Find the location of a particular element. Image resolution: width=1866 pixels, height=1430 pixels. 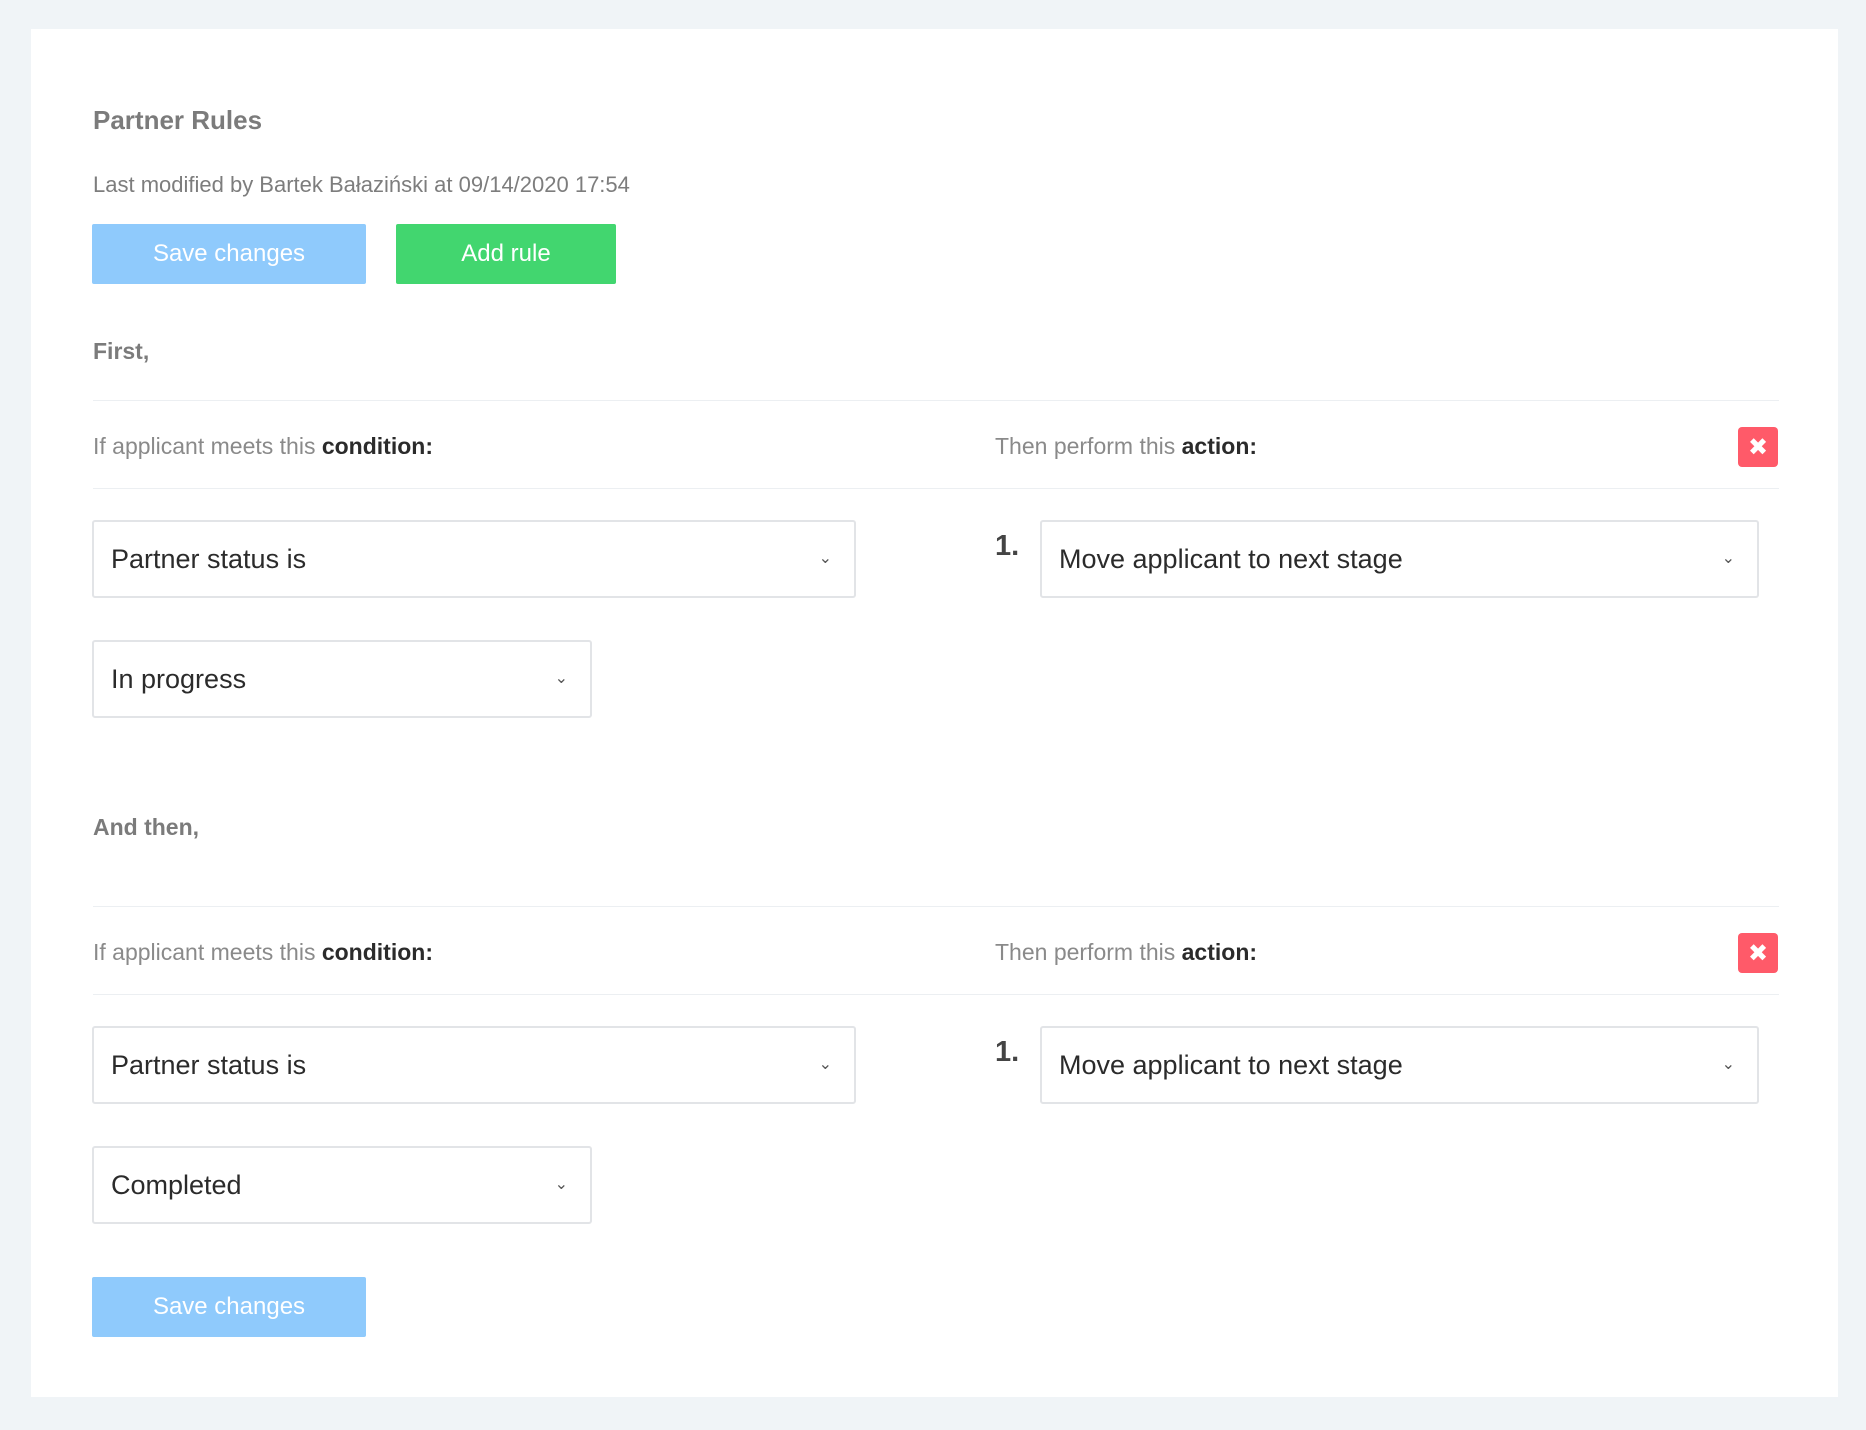

add-rule-button: Add rule is located at coordinates (506, 254).